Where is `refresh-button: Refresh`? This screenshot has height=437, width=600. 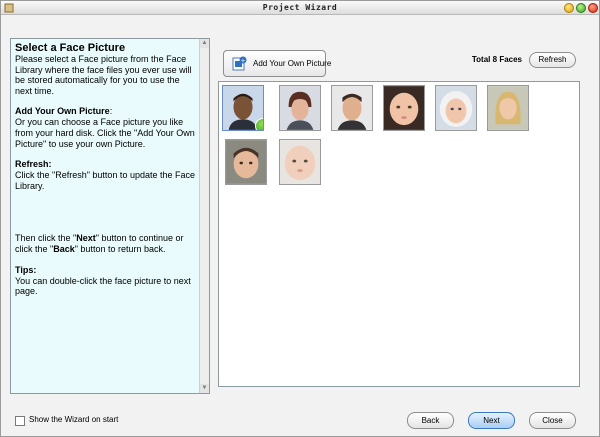
refresh-button: Refresh is located at coordinates (552, 60).